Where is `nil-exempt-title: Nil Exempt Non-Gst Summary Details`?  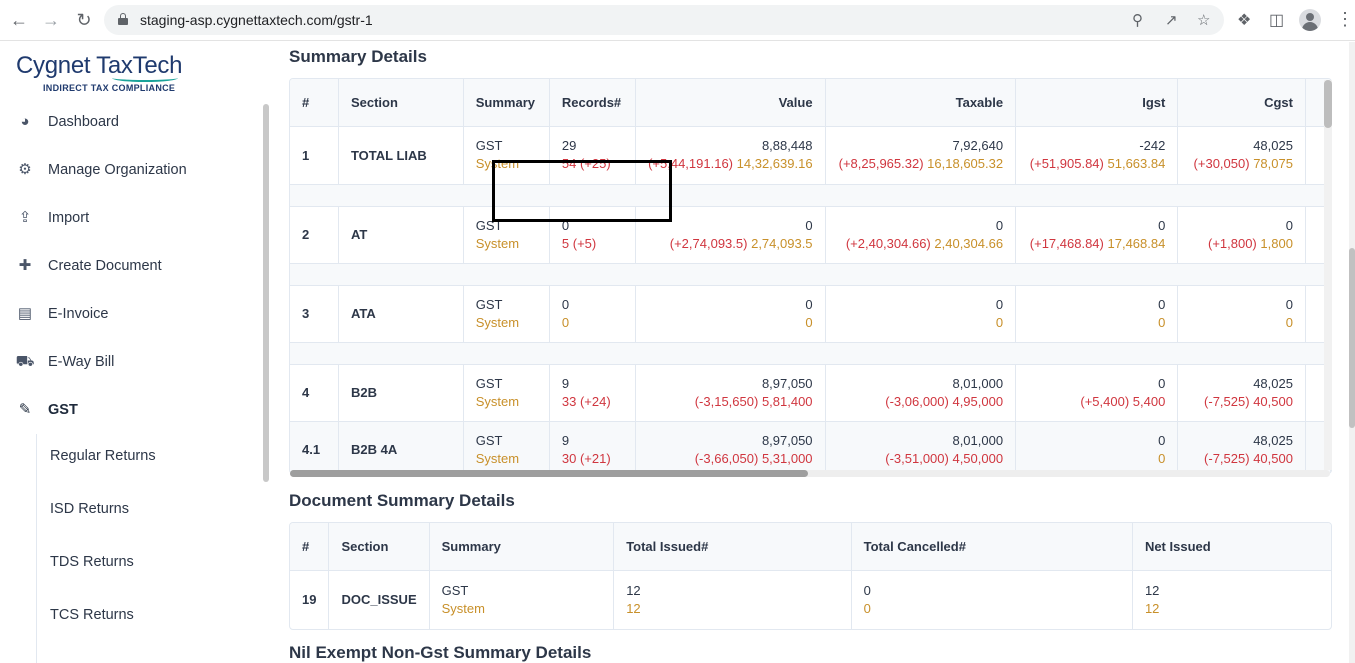
nil-exempt-title: Nil Exempt Non-Gst Summary Details is located at coordinates (440, 652).